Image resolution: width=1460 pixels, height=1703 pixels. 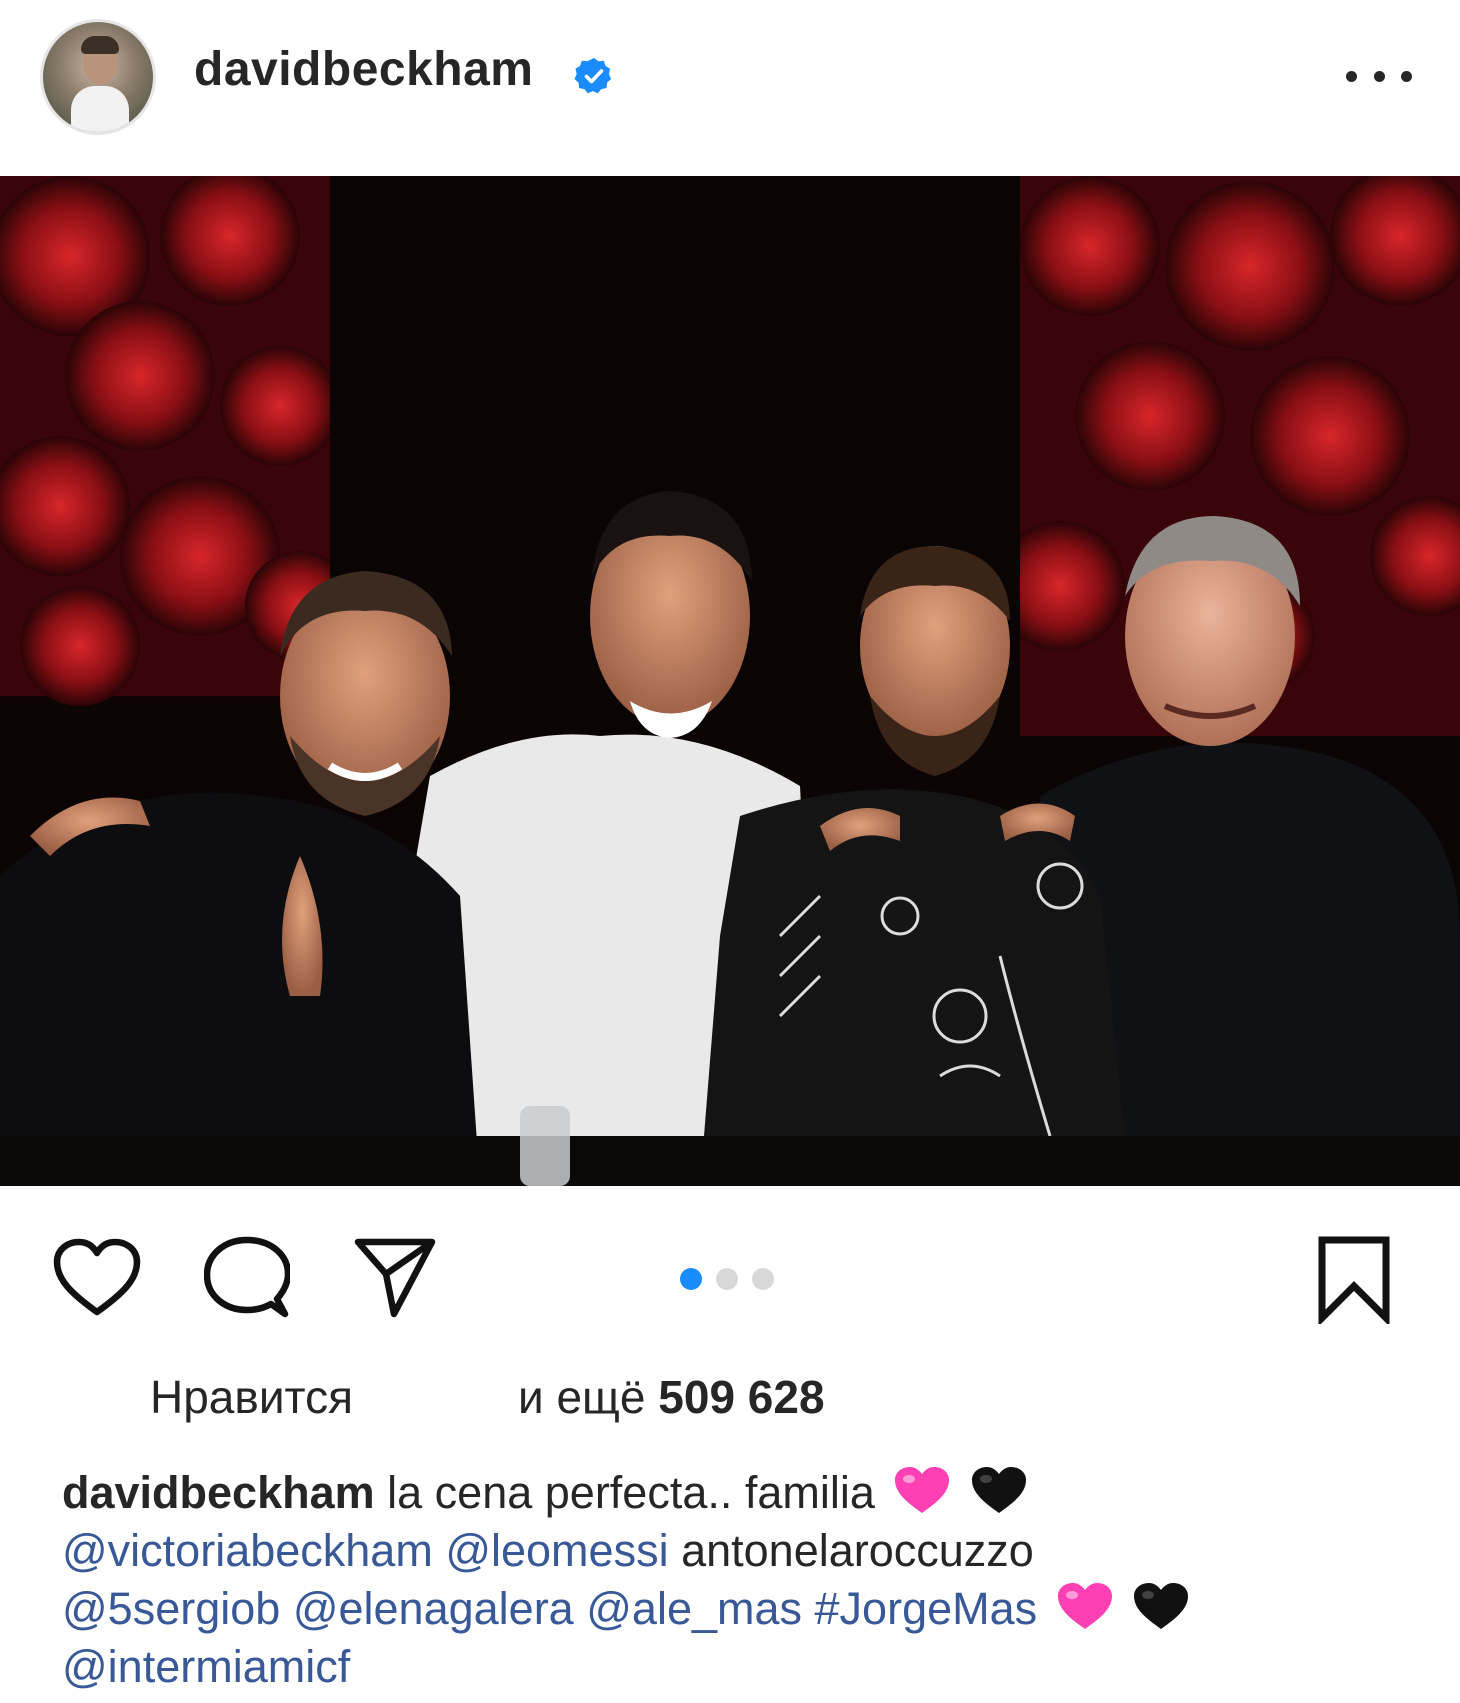 What do you see at coordinates (100, 45) in the screenshot?
I see `avatar-hair` at bounding box center [100, 45].